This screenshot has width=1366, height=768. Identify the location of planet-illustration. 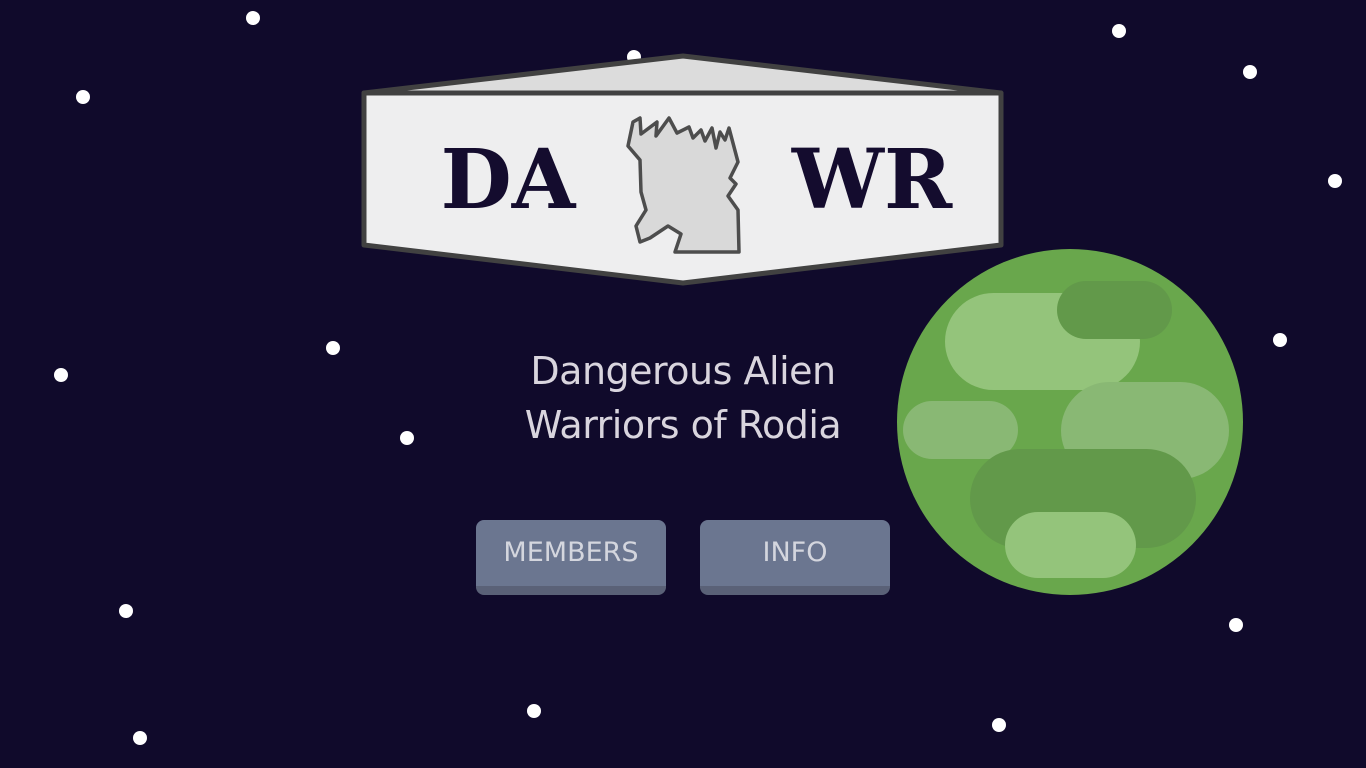
(1070, 422).